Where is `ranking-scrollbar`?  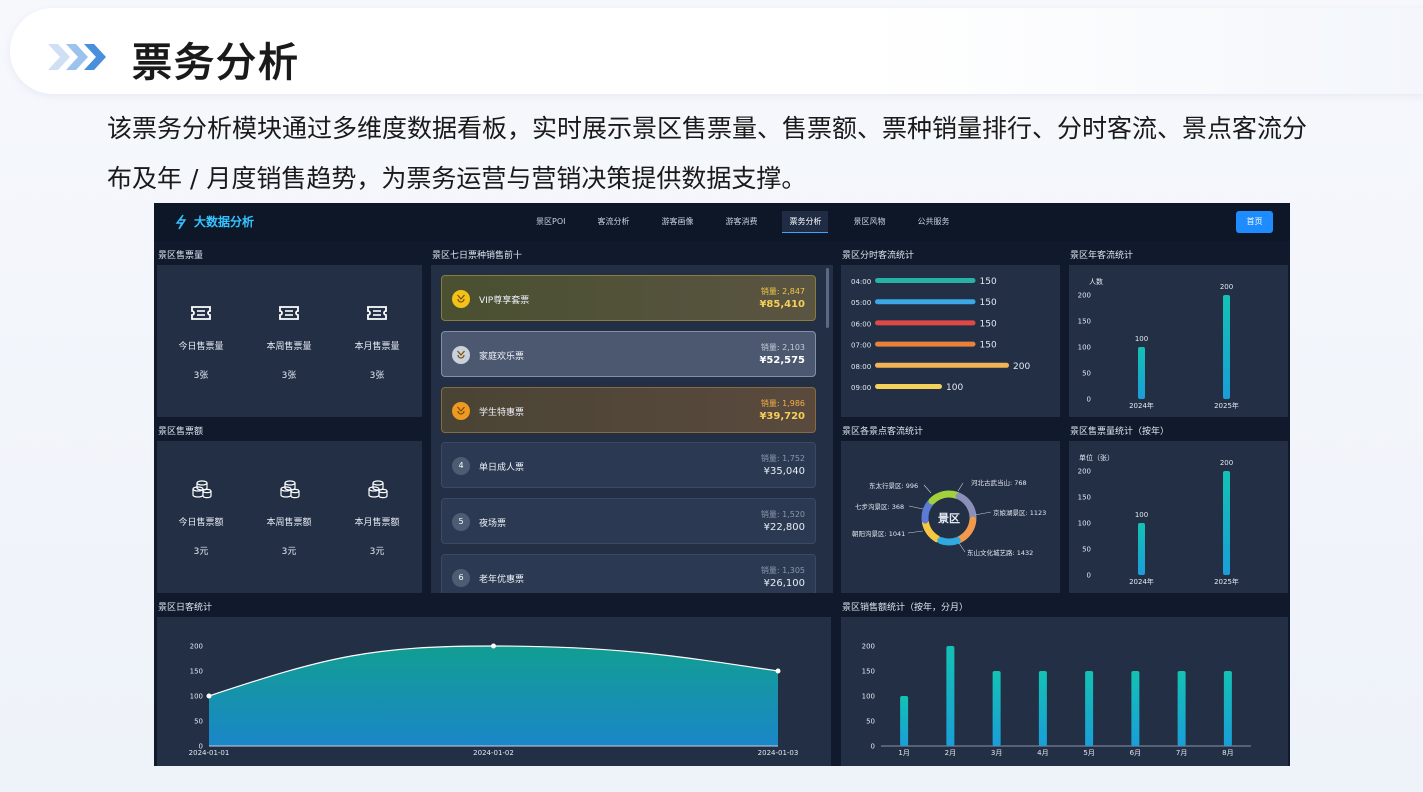 ranking-scrollbar is located at coordinates (827, 298).